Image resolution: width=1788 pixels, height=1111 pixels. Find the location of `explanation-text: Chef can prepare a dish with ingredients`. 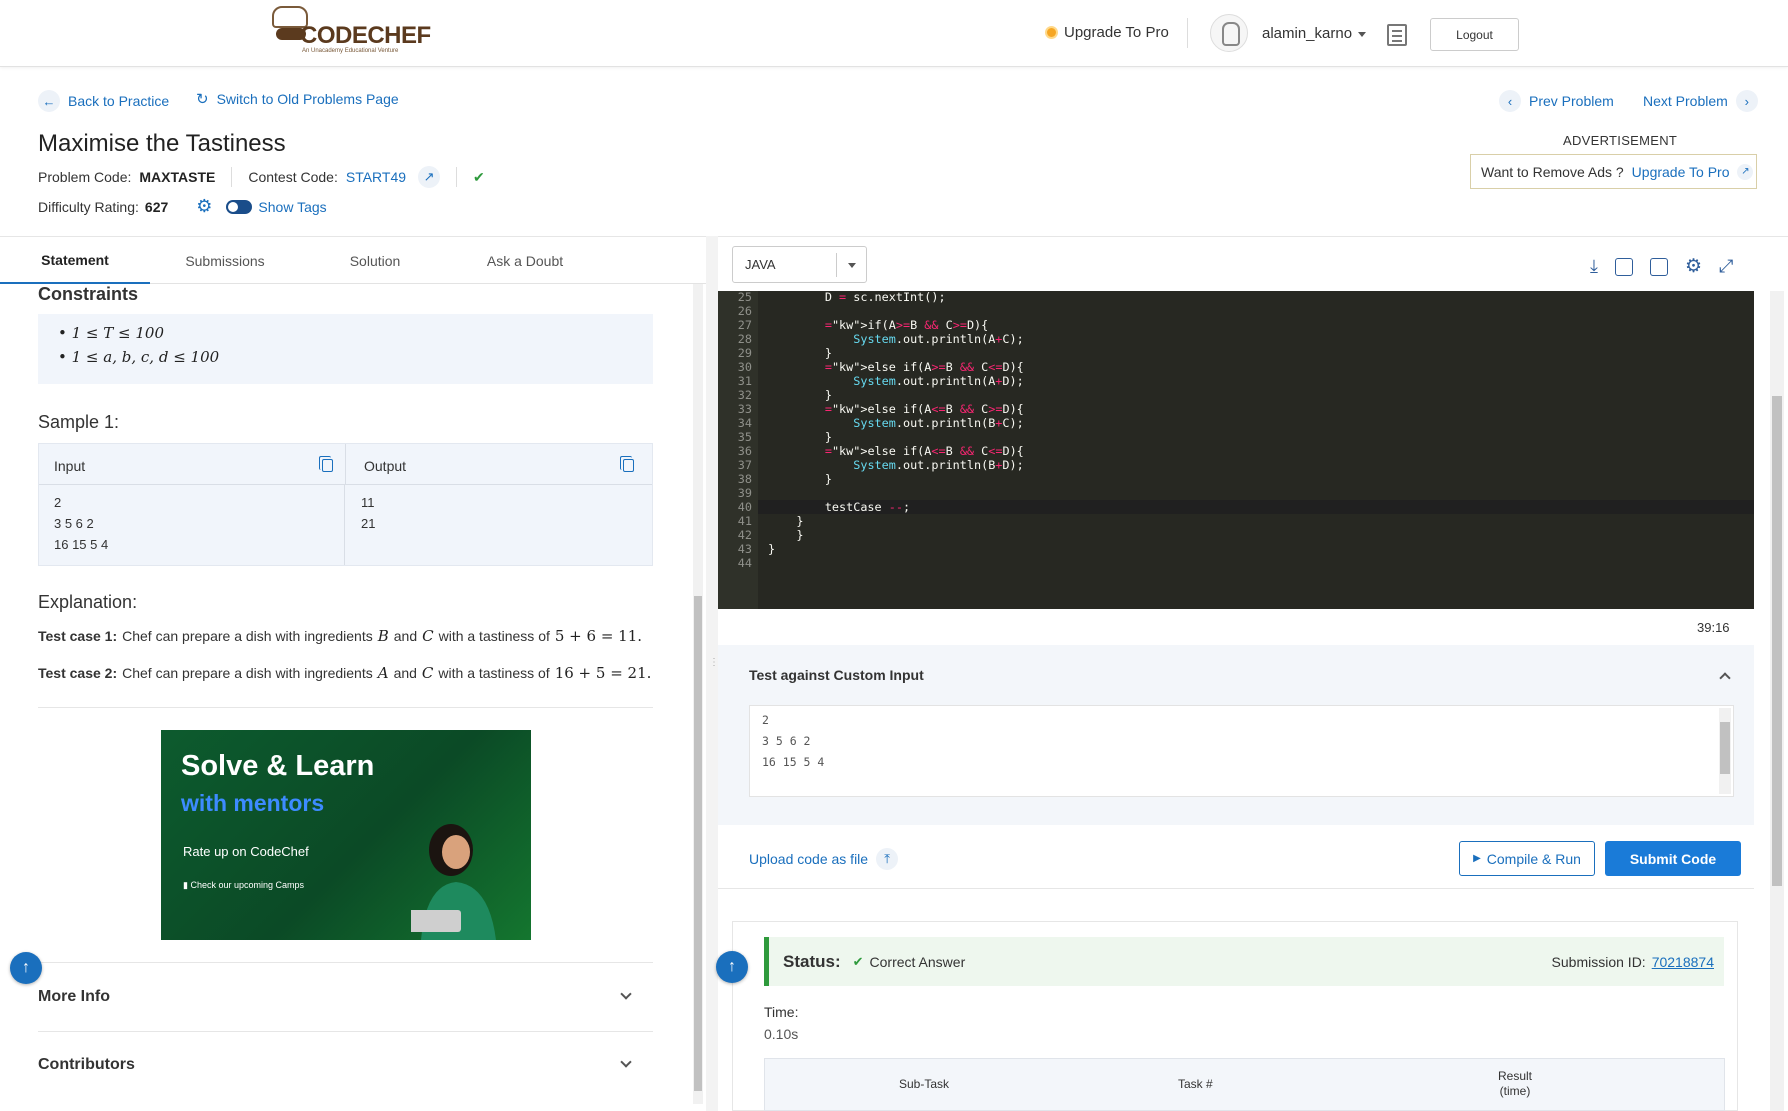

explanation-text: Chef can prepare a dish with ingredients is located at coordinates (247, 636).